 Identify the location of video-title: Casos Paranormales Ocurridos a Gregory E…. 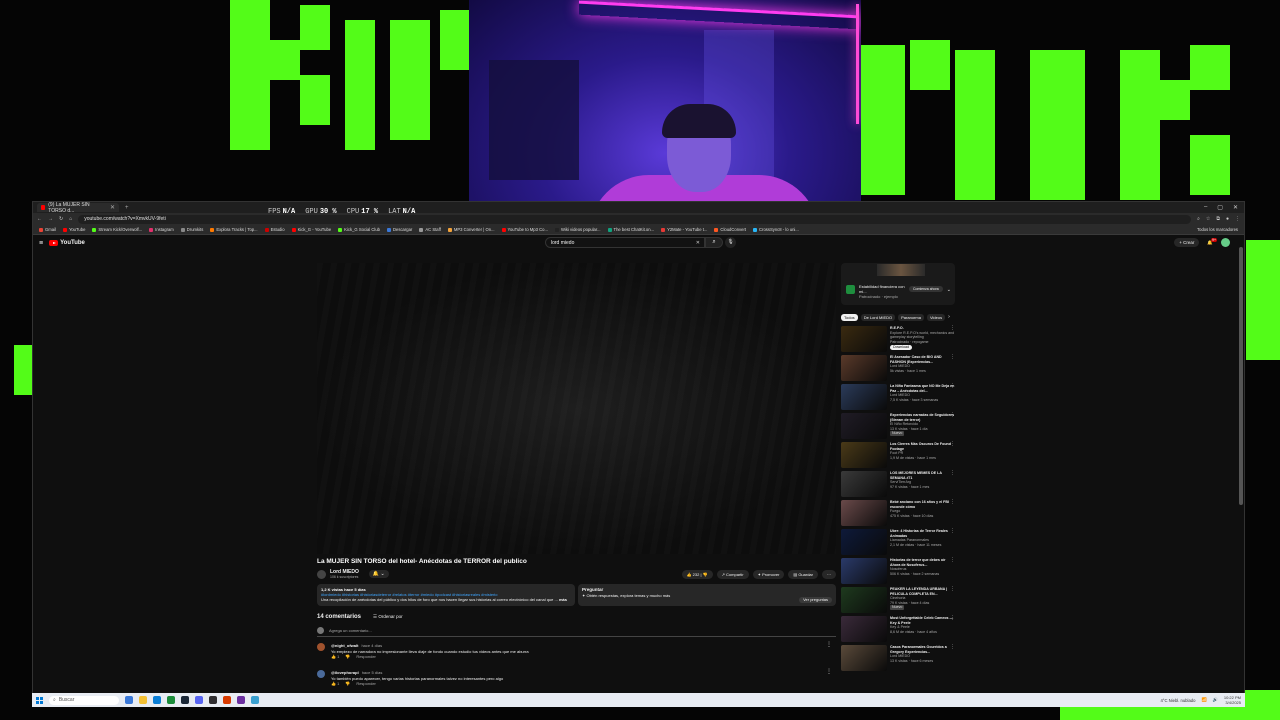
(922, 649).